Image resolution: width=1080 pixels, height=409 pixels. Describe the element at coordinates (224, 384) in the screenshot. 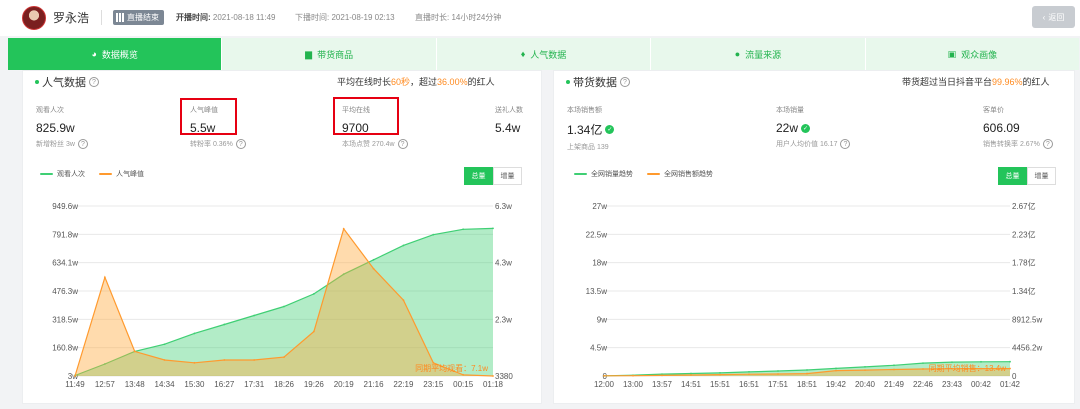

I see `x-tick-label: 16:27` at that location.